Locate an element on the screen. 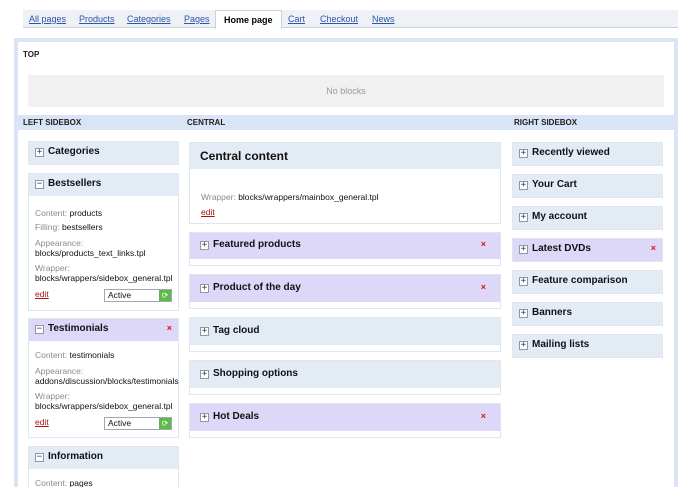 This screenshot has height=487, width=690. top-section-label: TOP is located at coordinates (31, 54).